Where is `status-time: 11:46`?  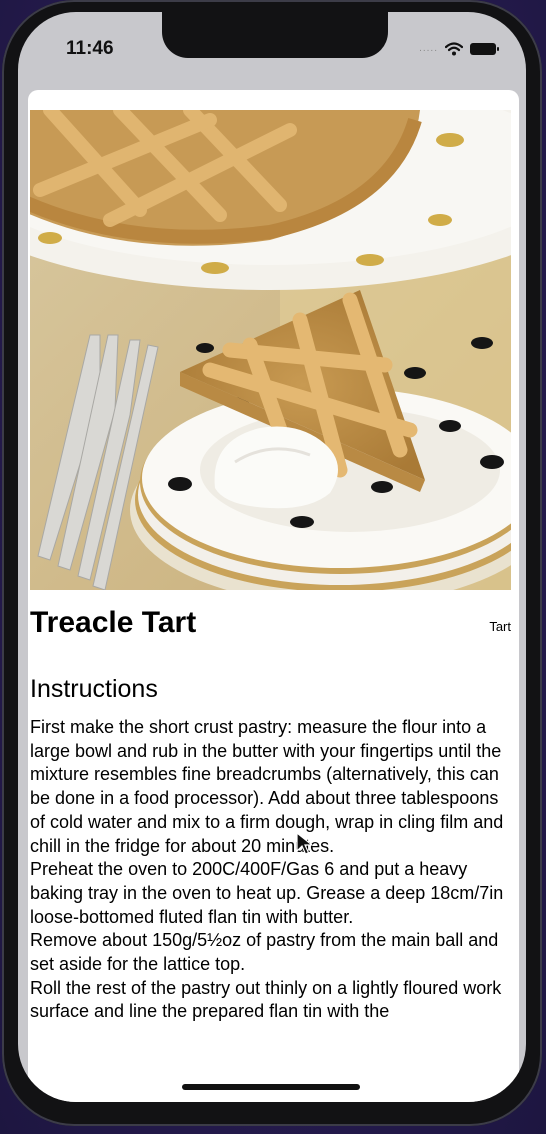
status-time: 11:46 is located at coordinates (90, 48).